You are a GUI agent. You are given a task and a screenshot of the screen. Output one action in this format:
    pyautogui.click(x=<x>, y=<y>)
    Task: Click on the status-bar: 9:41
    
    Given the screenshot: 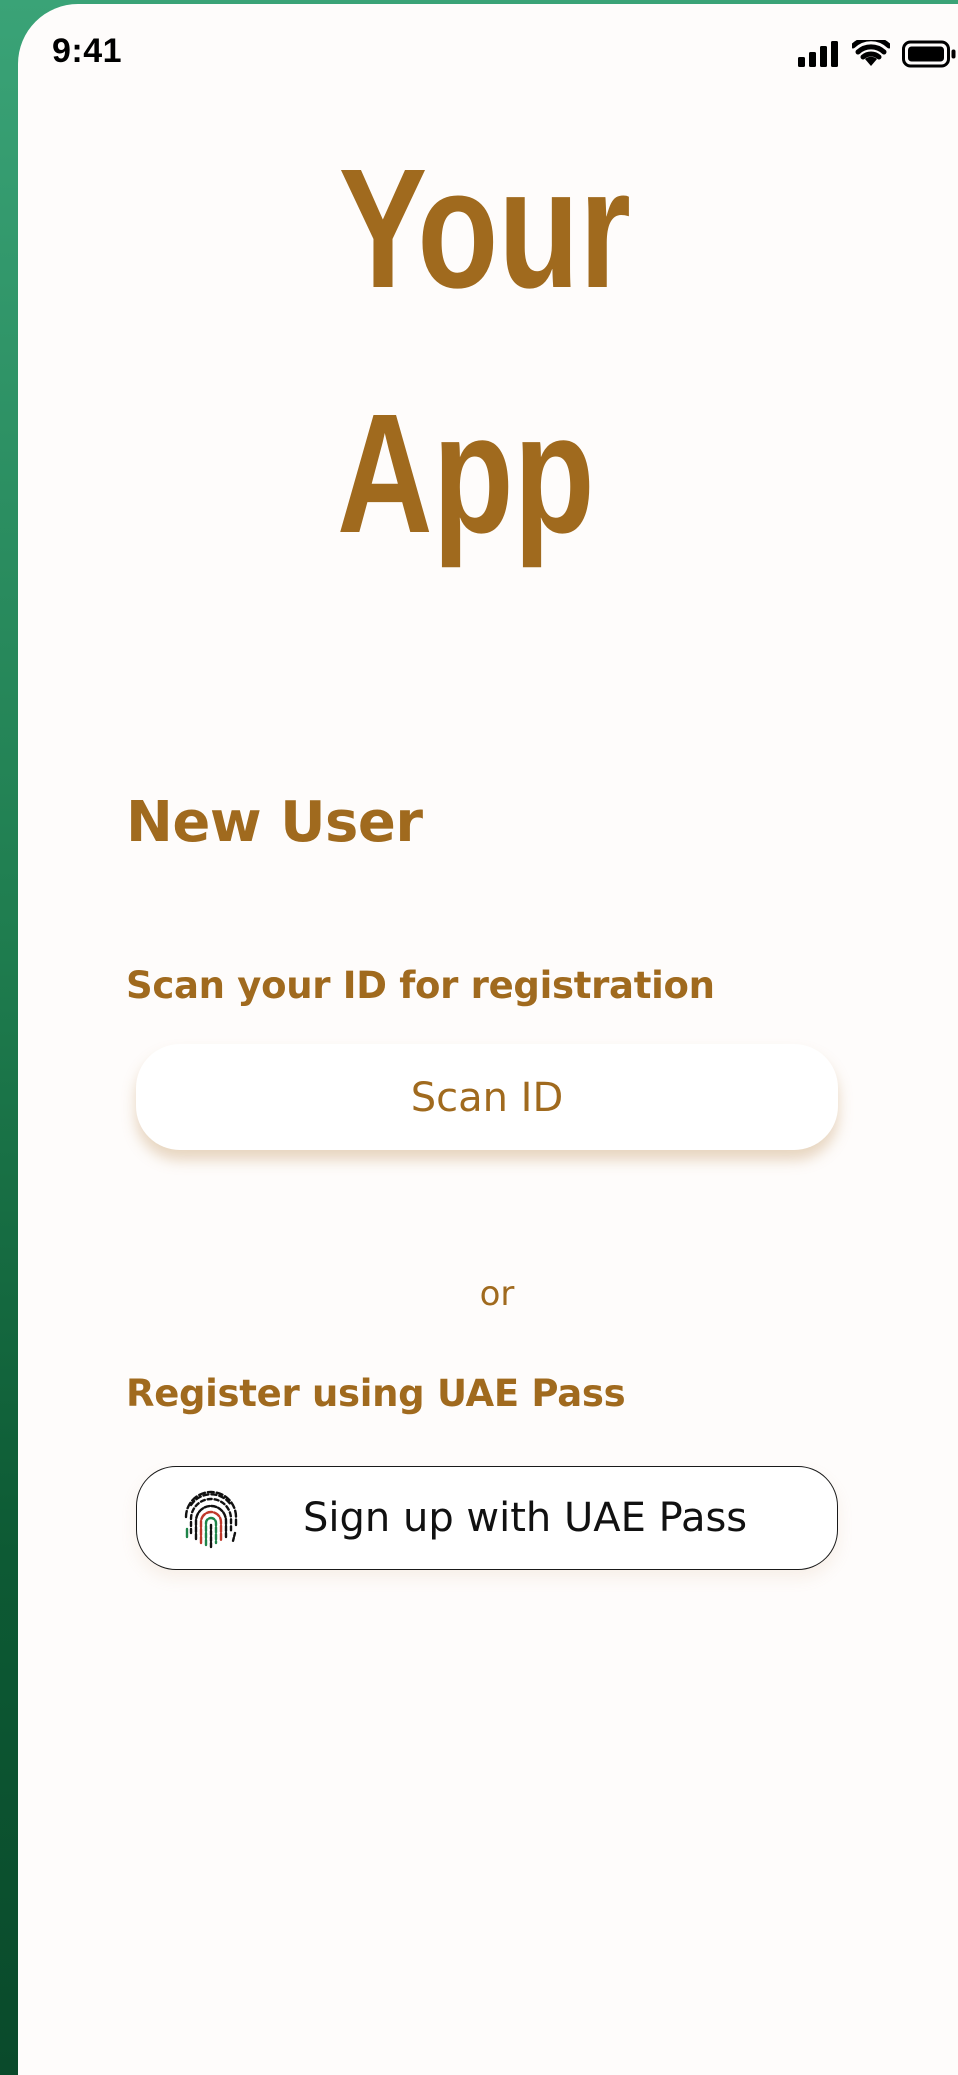 What is the action you would take?
    pyautogui.click(x=488, y=54)
    